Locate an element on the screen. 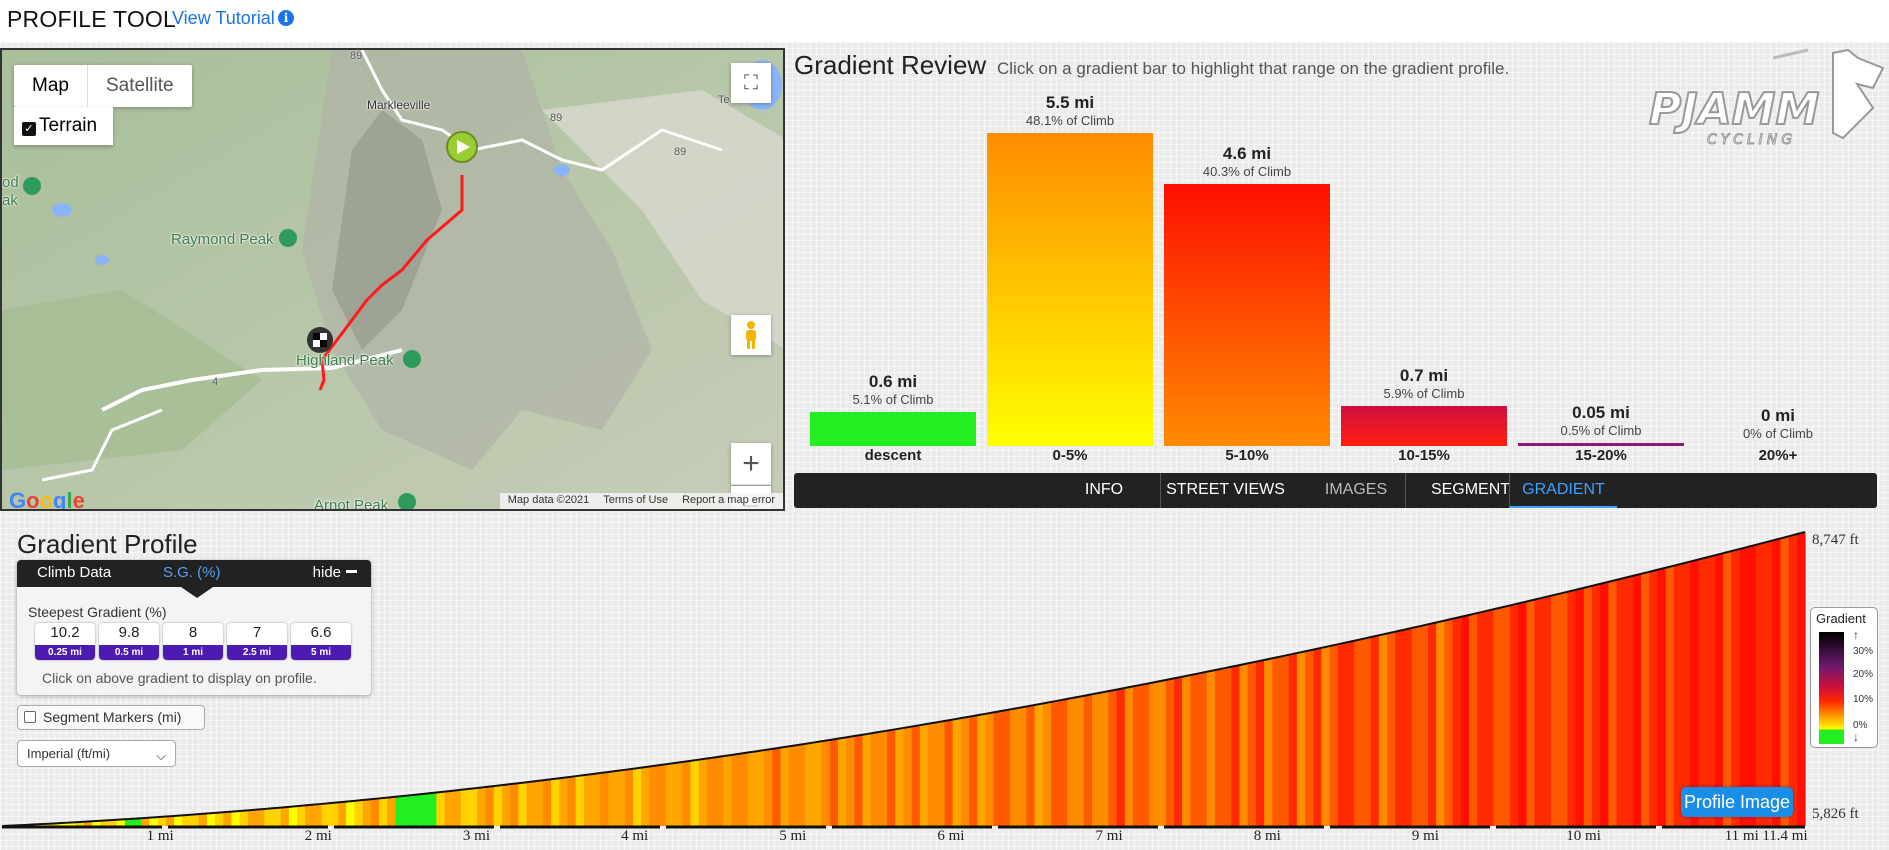 The height and width of the screenshot is (850, 1889). terrain-checkbox-check-icon: ✓ is located at coordinates (29, 129).